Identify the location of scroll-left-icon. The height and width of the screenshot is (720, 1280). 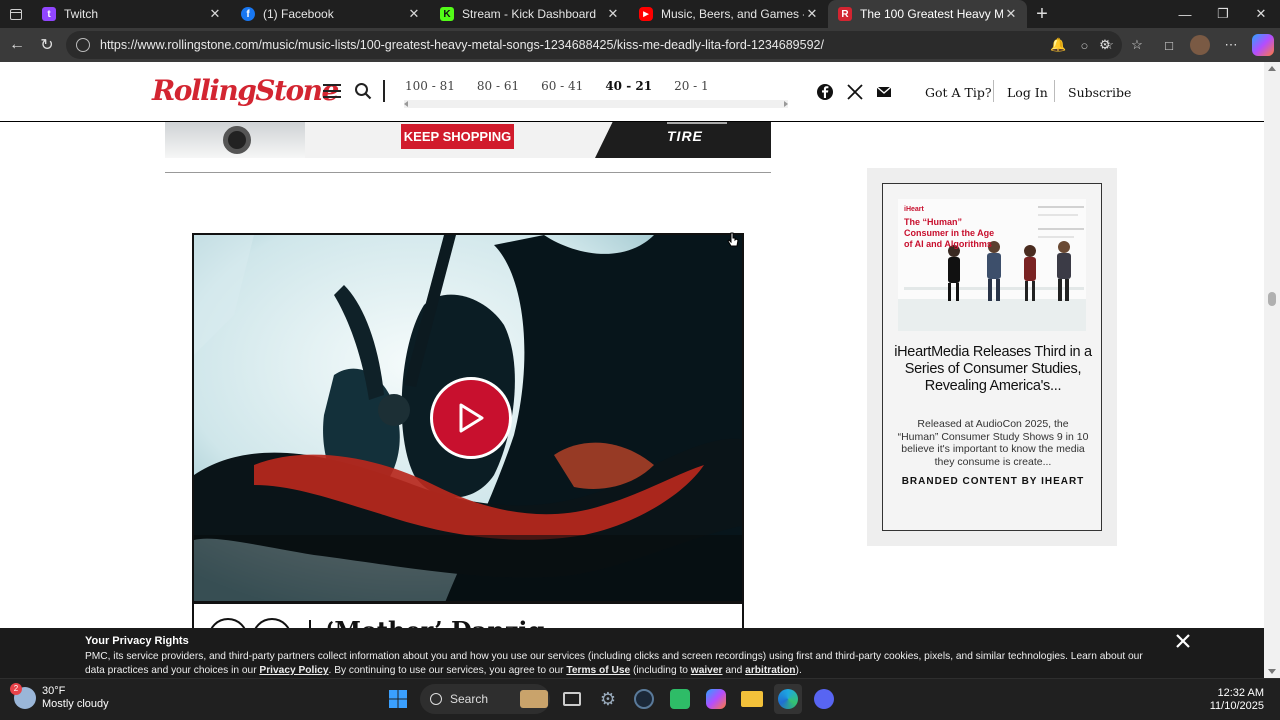
(406, 104).